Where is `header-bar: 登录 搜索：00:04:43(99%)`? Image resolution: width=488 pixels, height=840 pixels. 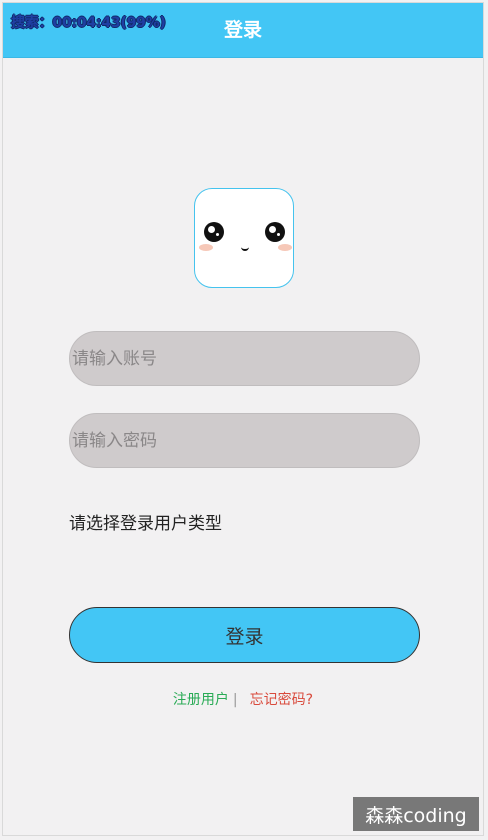 header-bar: 登录 搜索：00:04:43(99%) is located at coordinates (243, 30).